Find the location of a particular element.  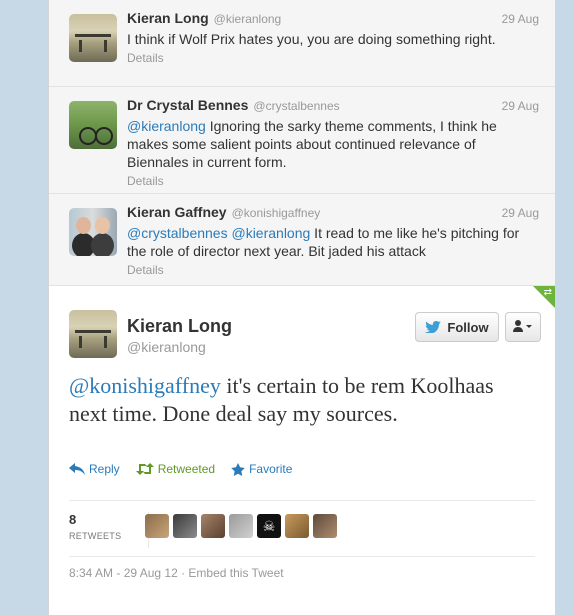

reply-button: Reply is located at coordinates (94, 469).